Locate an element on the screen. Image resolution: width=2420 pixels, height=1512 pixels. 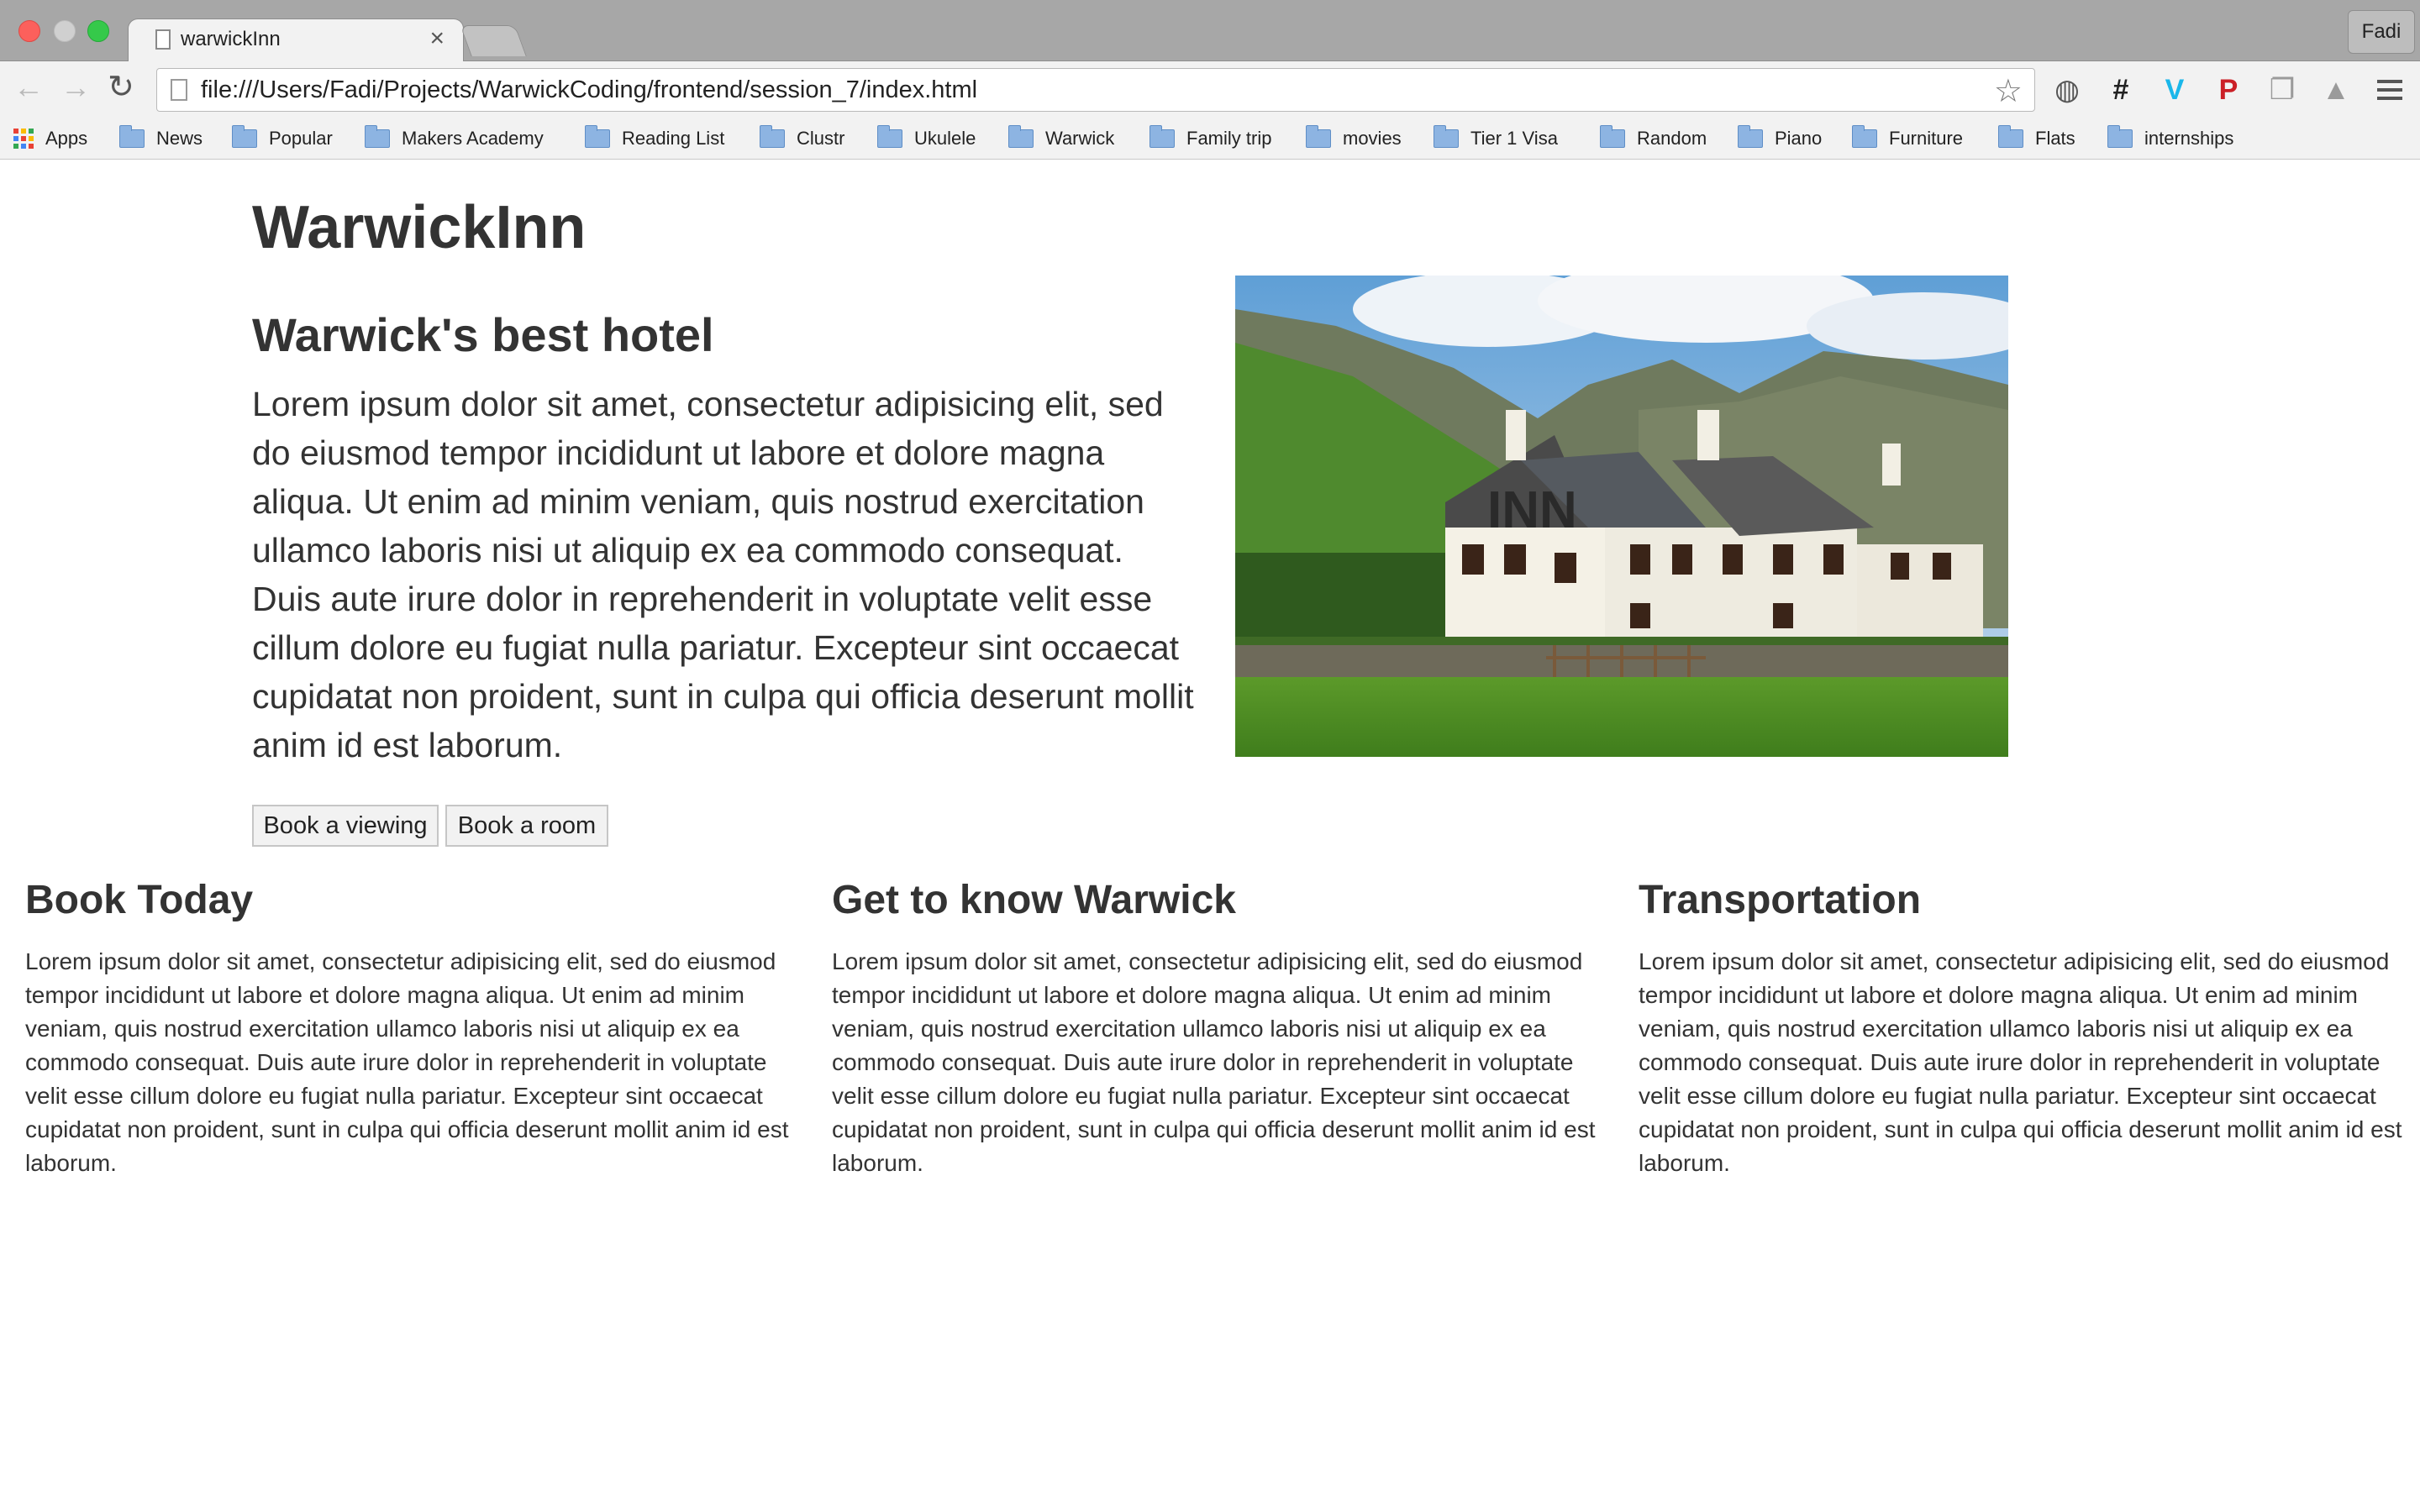
bookmark-item: Makers Academy is located at coordinates (454, 138).